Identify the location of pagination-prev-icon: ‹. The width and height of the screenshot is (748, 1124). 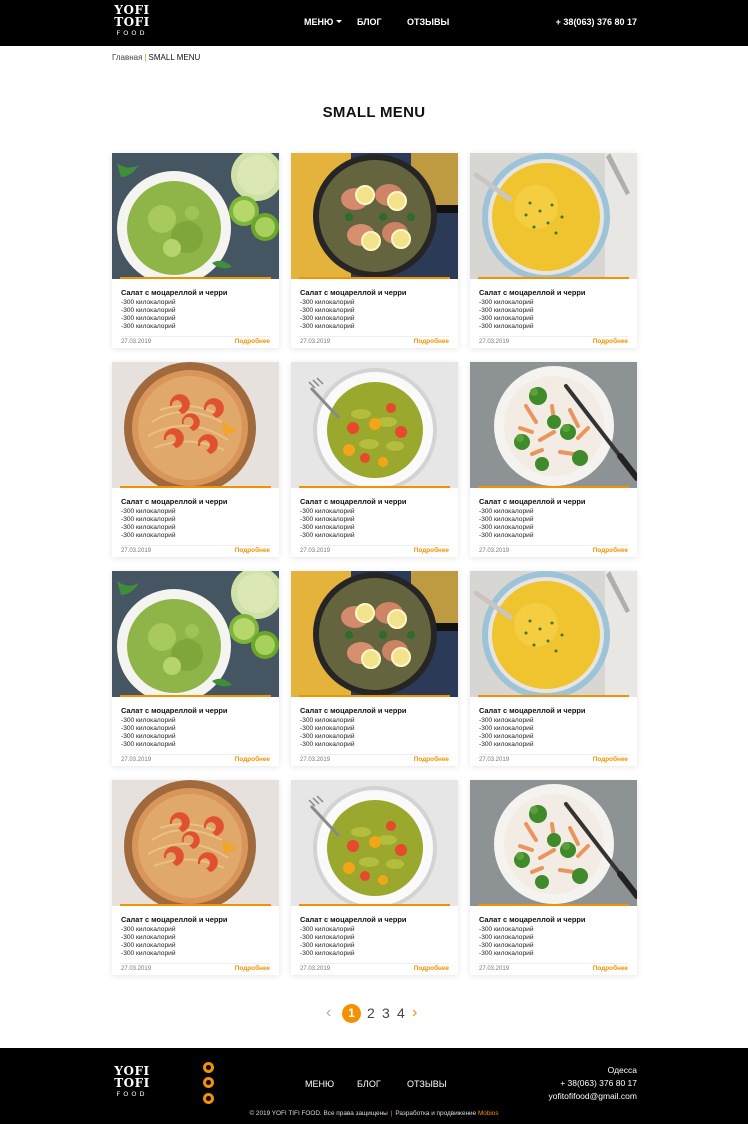
(328, 1013).